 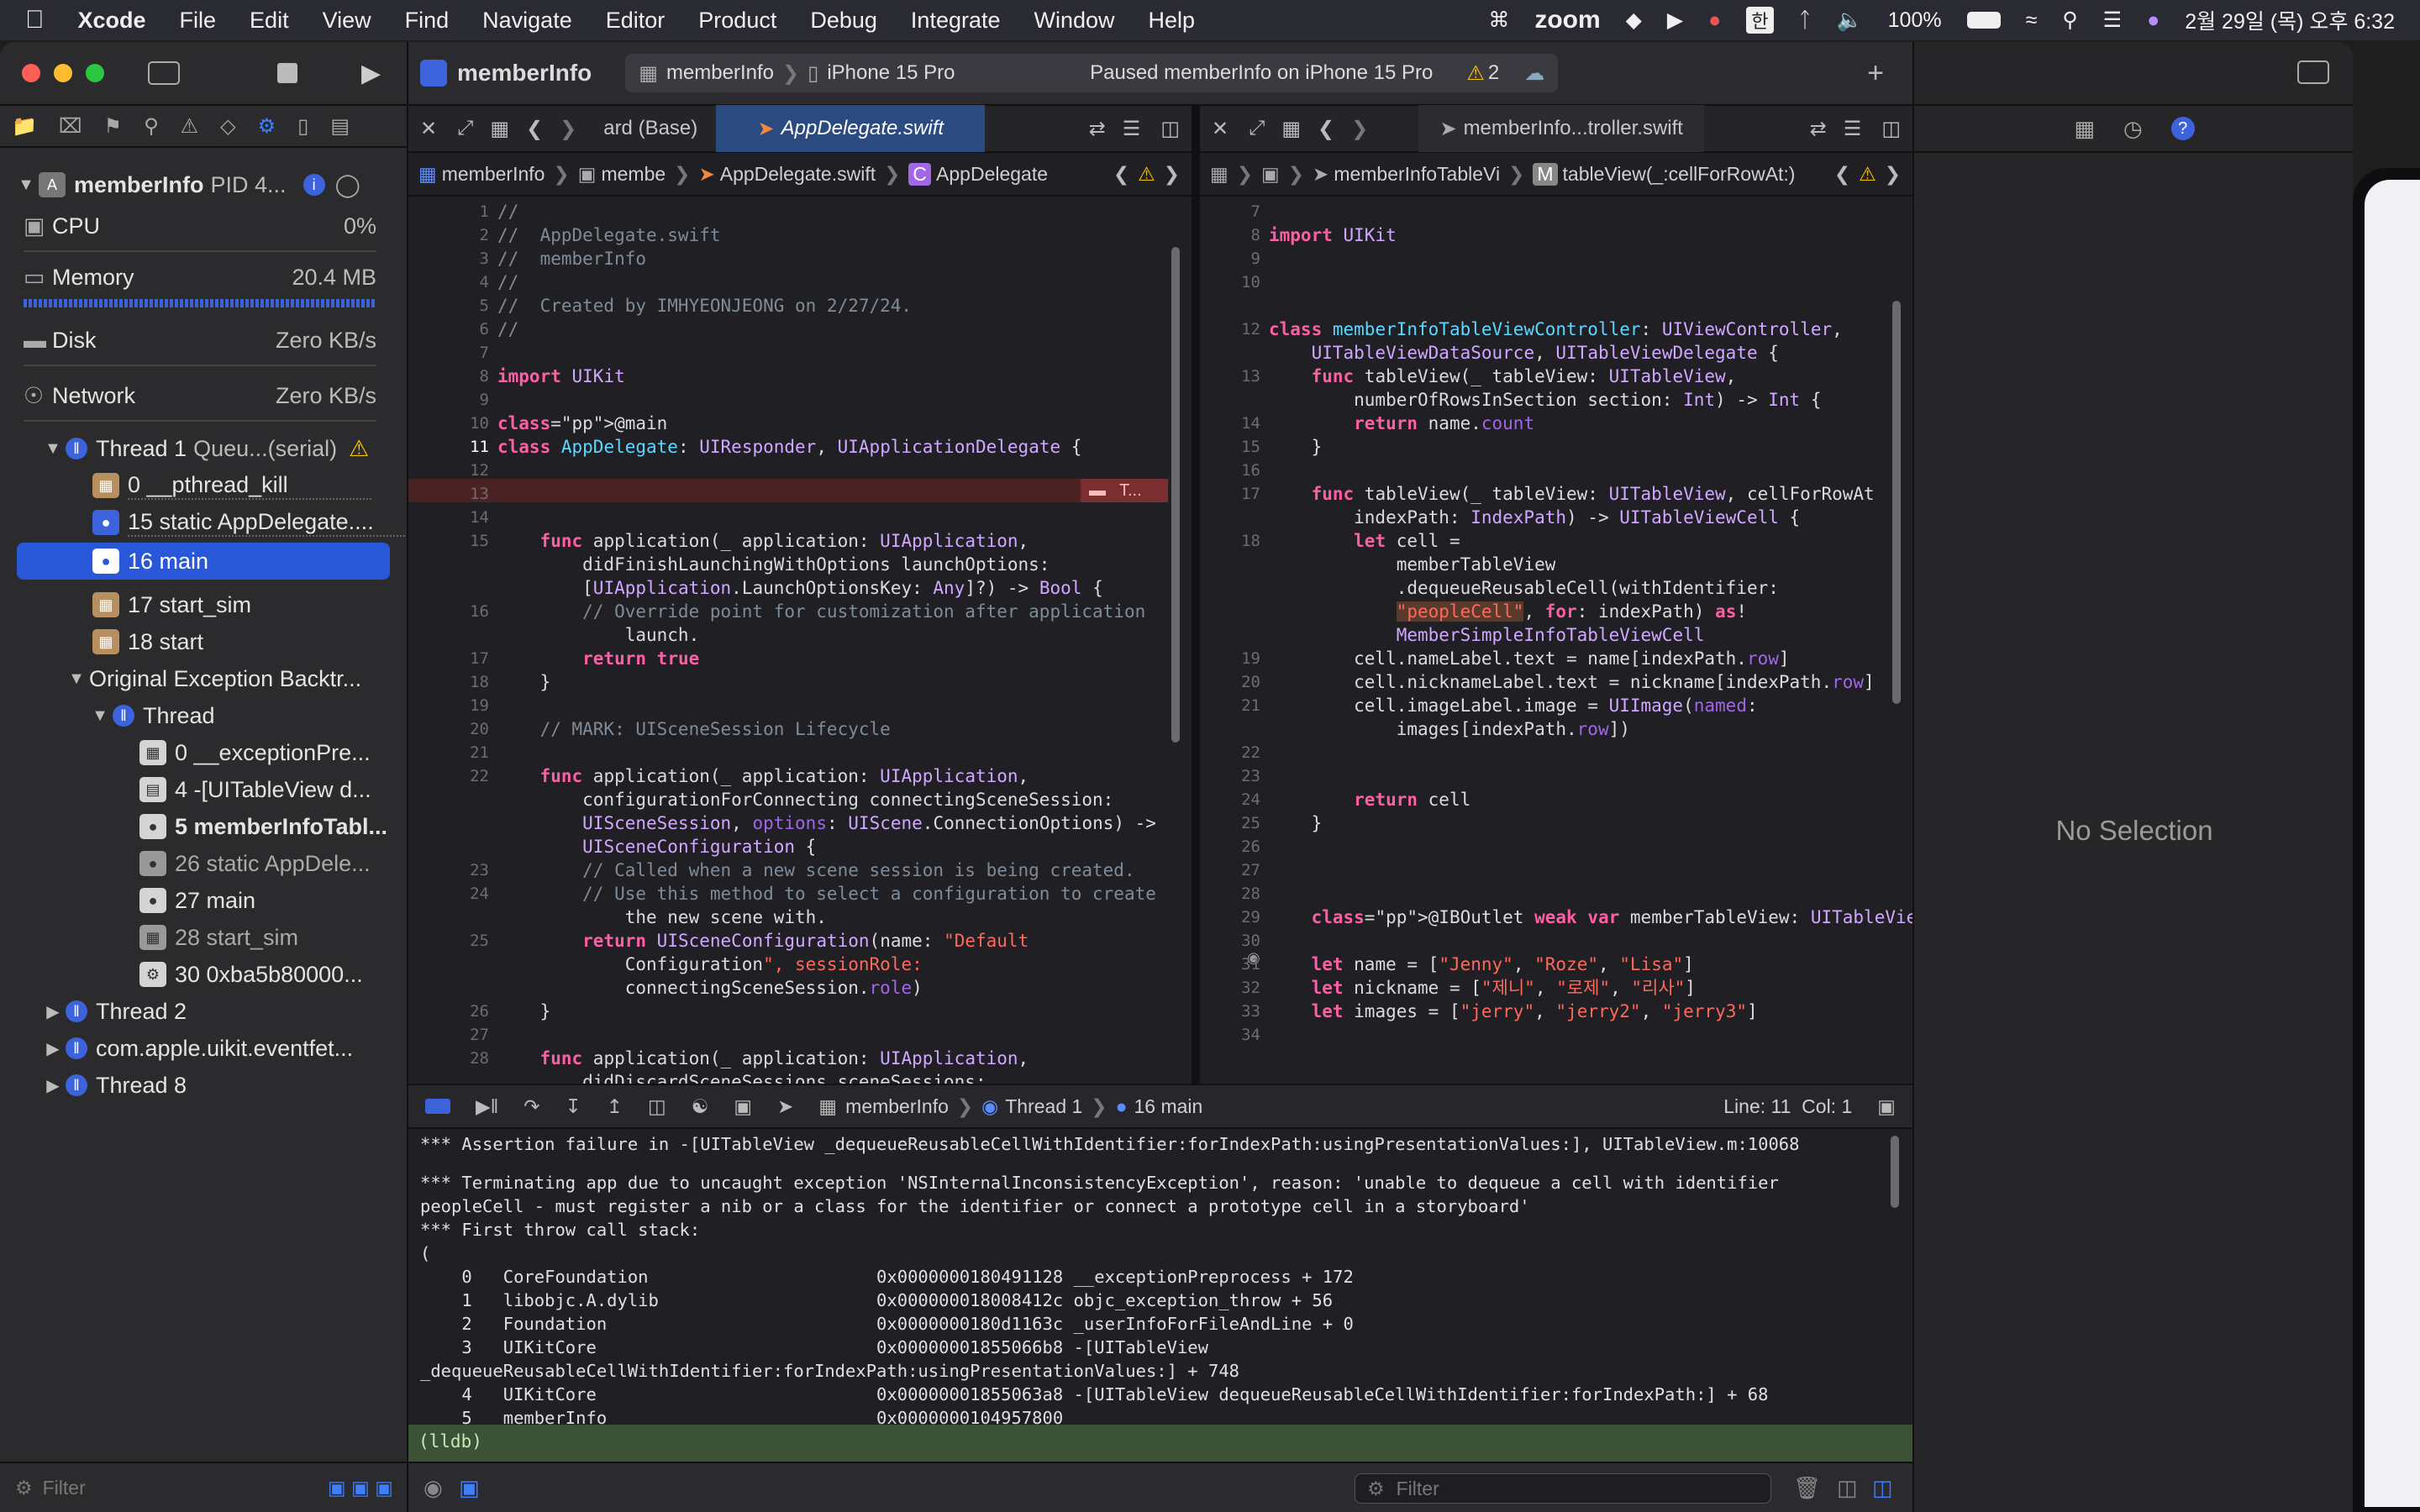 I want to click on line-number: 5, so click(x=464, y=306).